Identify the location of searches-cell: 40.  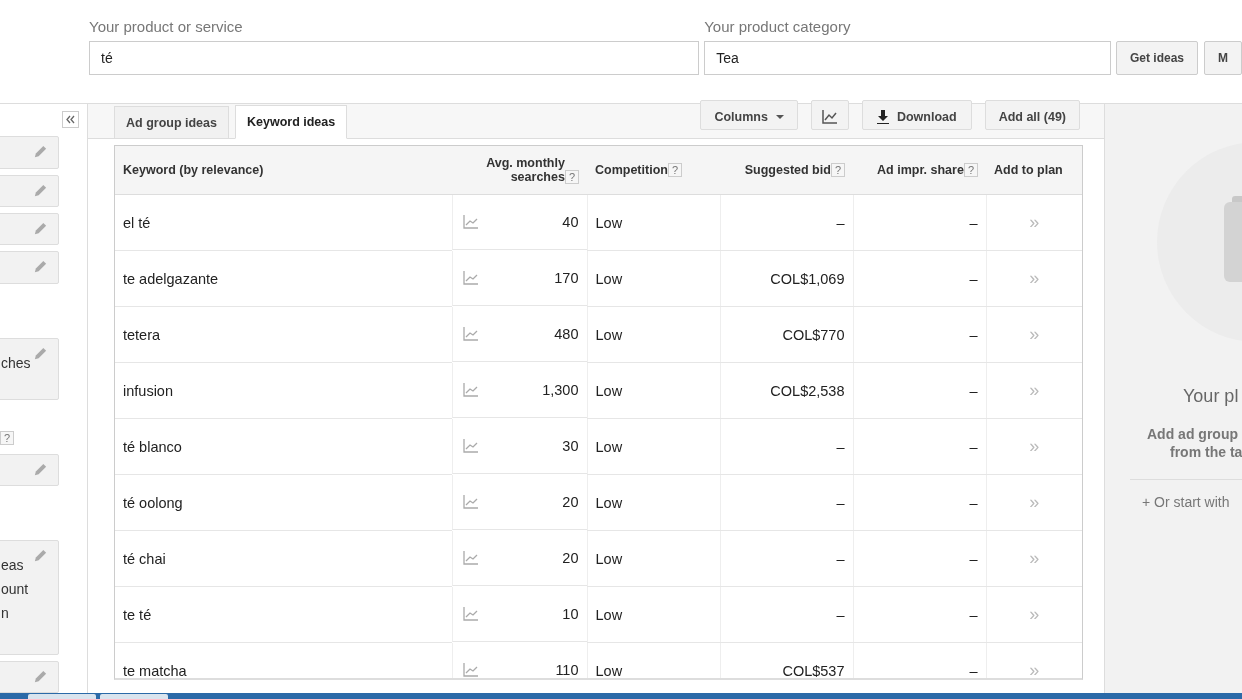
(570, 222).